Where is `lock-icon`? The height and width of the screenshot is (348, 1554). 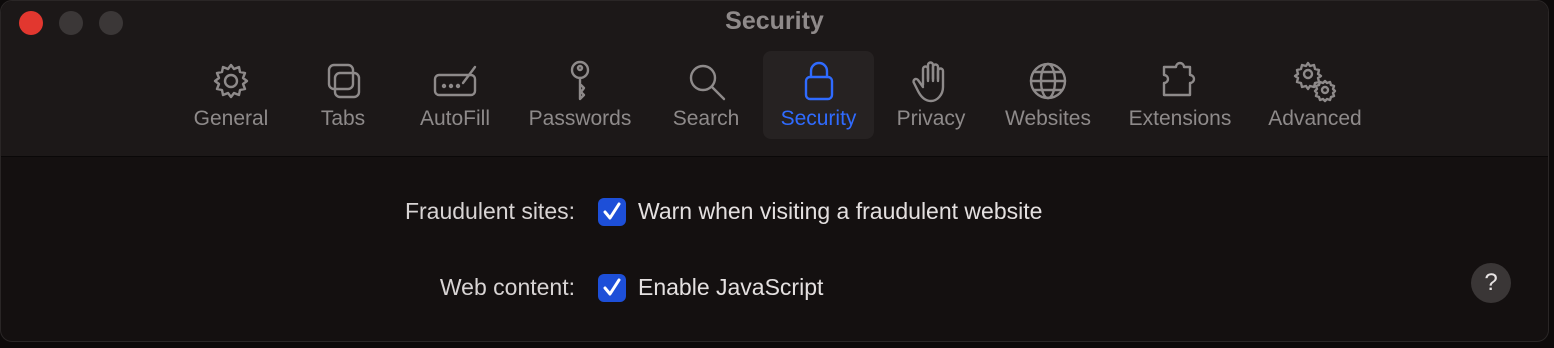 lock-icon is located at coordinates (818, 81).